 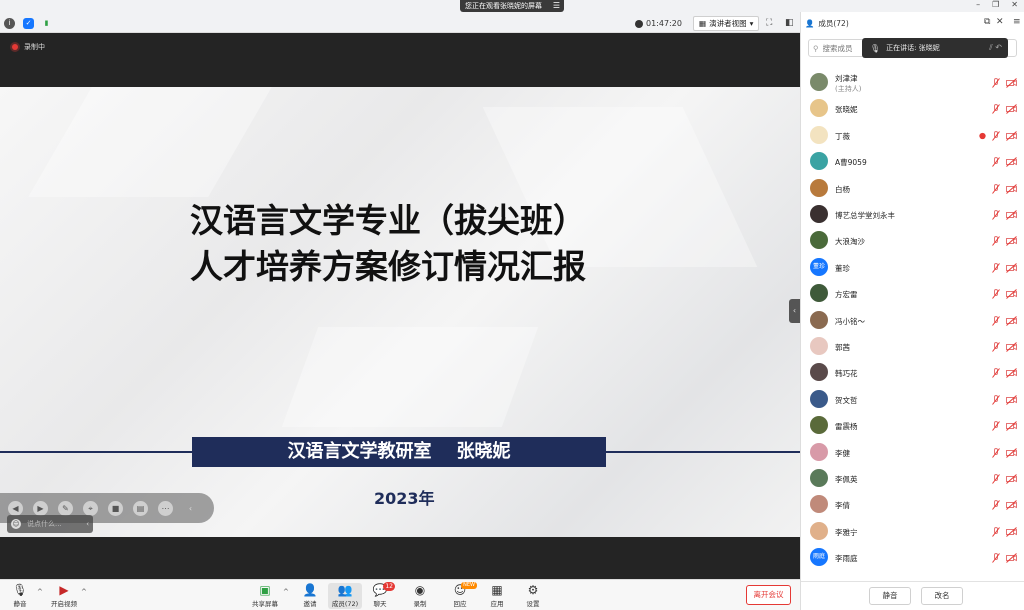 I want to click on collapse-panel-tab: ‹, so click(x=794, y=311).